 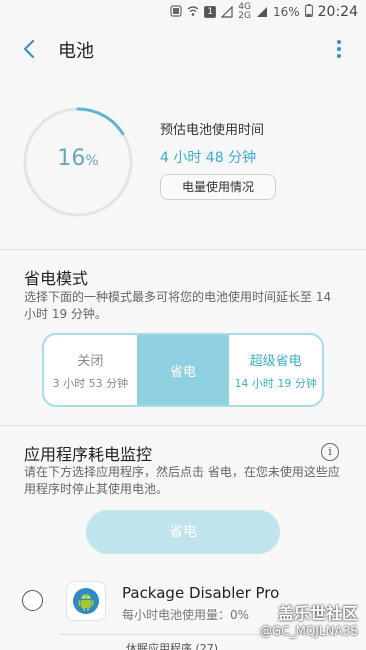 What do you see at coordinates (227, 12) in the screenshot?
I see `signal-icon` at bounding box center [227, 12].